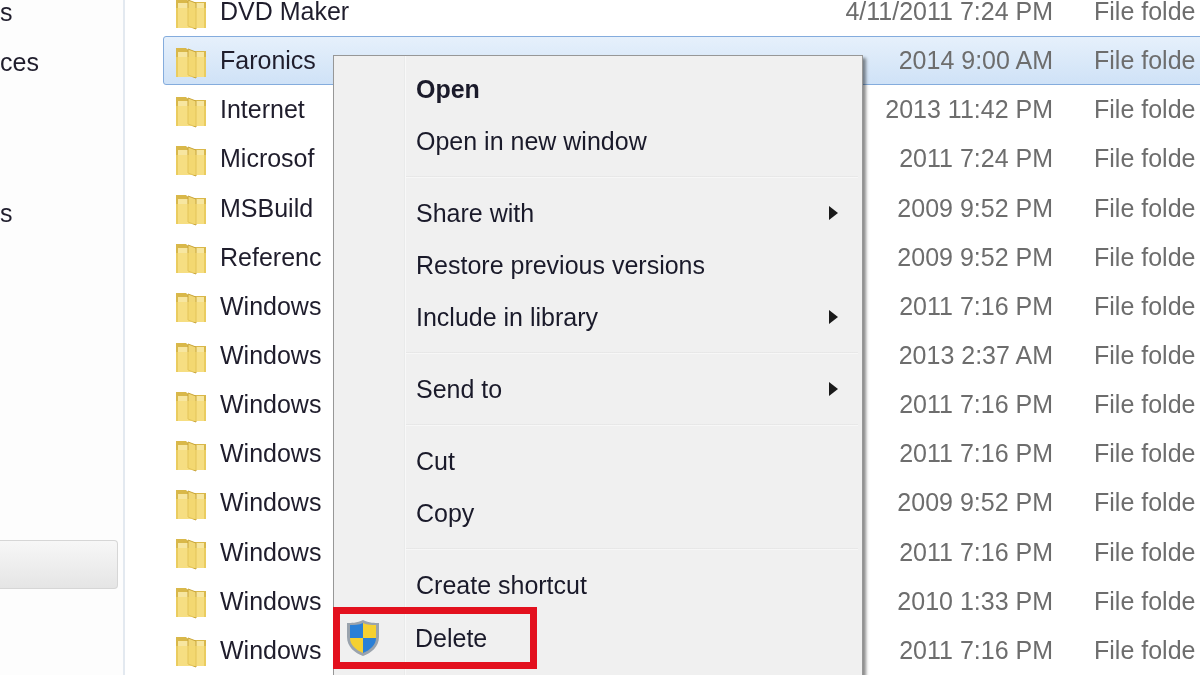 Image resolution: width=1200 pixels, height=675 pixels. I want to click on menu-item: Open, so click(598, 89).